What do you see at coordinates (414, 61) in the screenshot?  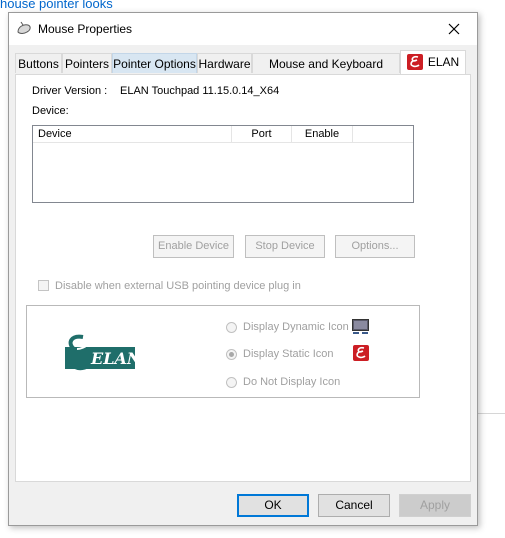 I see `elan-icon` at bounding box center [414, 61].